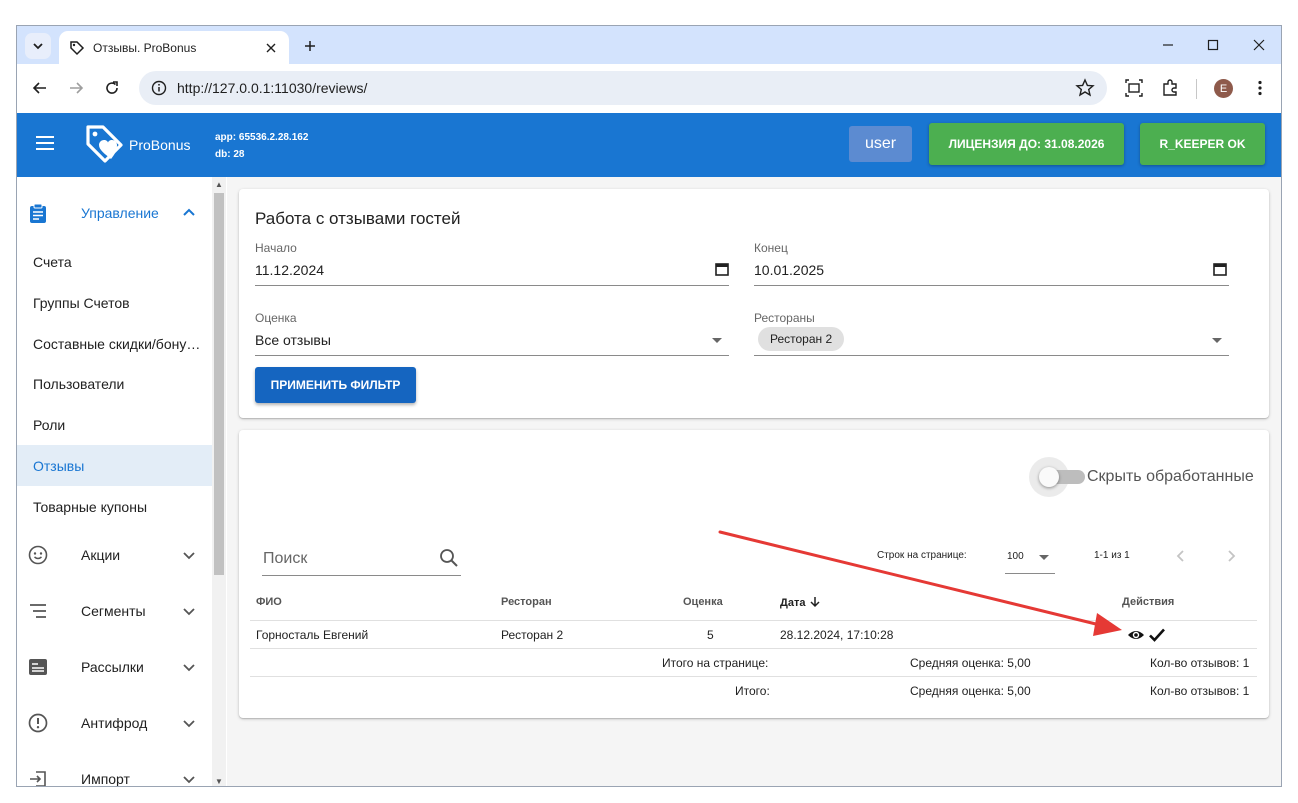 This screenshot has width=1298, height=803. What do you see at coordinates (1231, 556) in the screenshot?
I see `chevron-right-icon` at bounding box center [1231, 556].